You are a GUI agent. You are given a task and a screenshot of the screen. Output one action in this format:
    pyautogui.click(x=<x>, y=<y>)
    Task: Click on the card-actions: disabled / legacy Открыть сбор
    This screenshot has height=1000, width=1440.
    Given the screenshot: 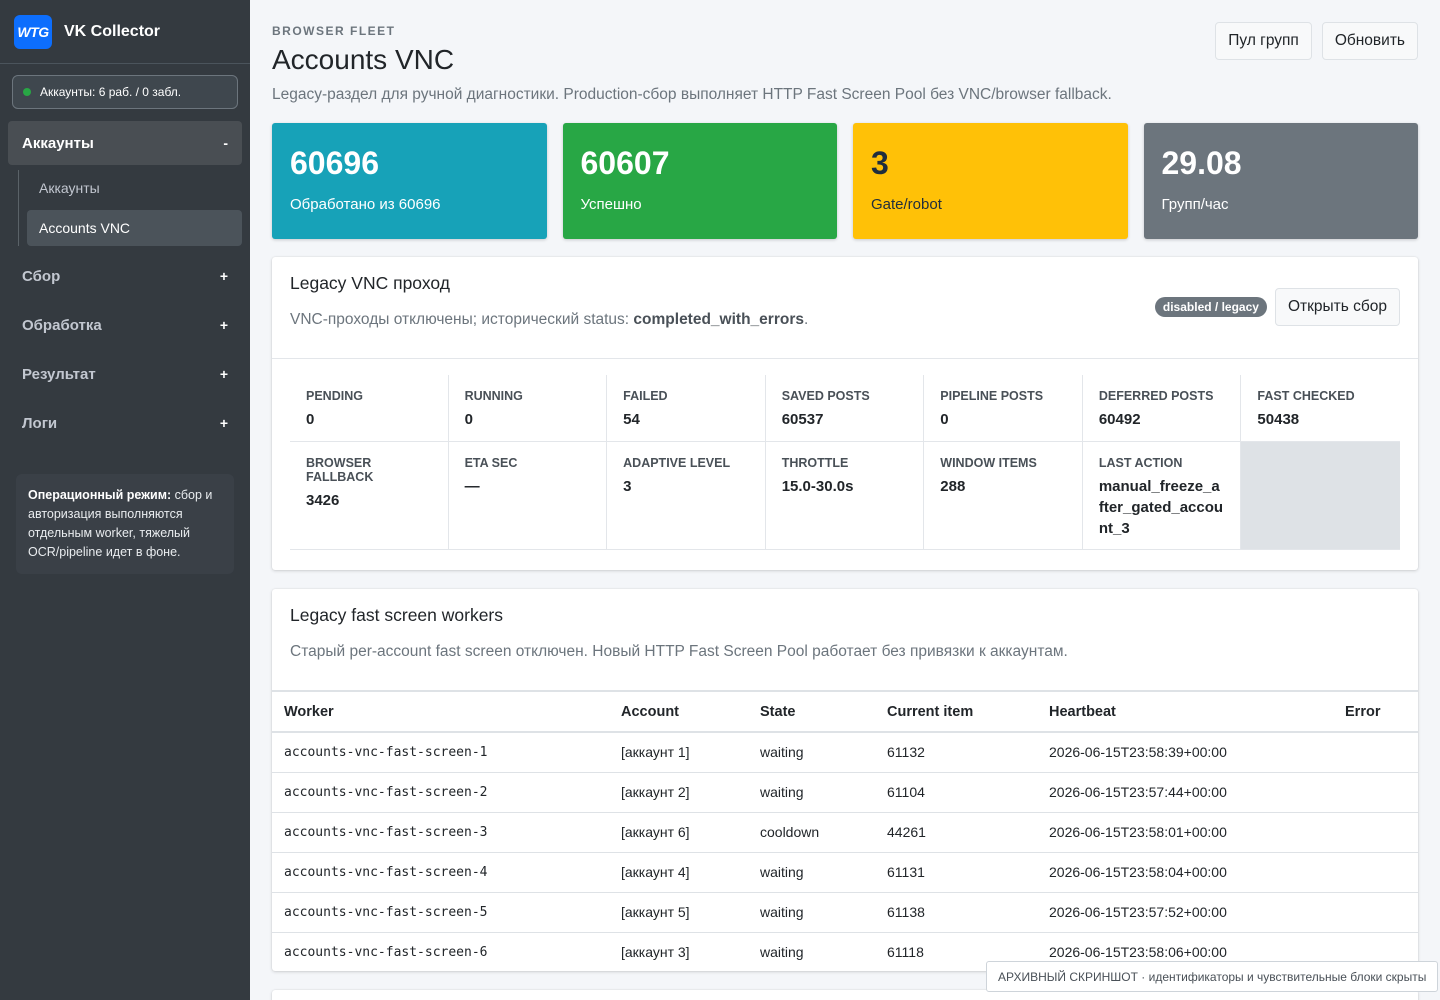 What is the action you would take?
    pyautogui.click(x=1277, y=307)
    